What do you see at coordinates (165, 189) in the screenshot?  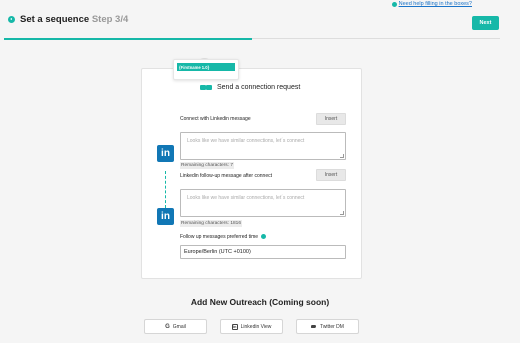 I see `sequence-connector-line` at bounding box center [165, 189].